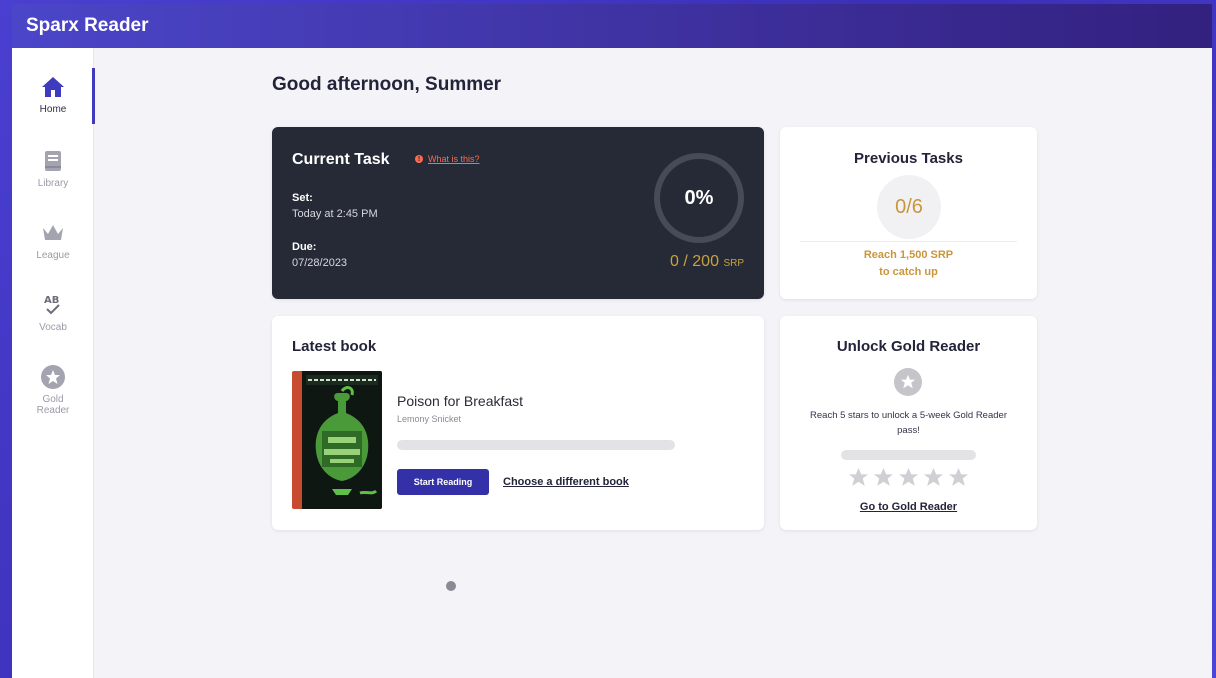 The image size is (1216, 678). Describe the element at coordinates (908, 255) in the screenshot. I see `catch-up-note-line-1: Reach 1,500 SRP` at that location.